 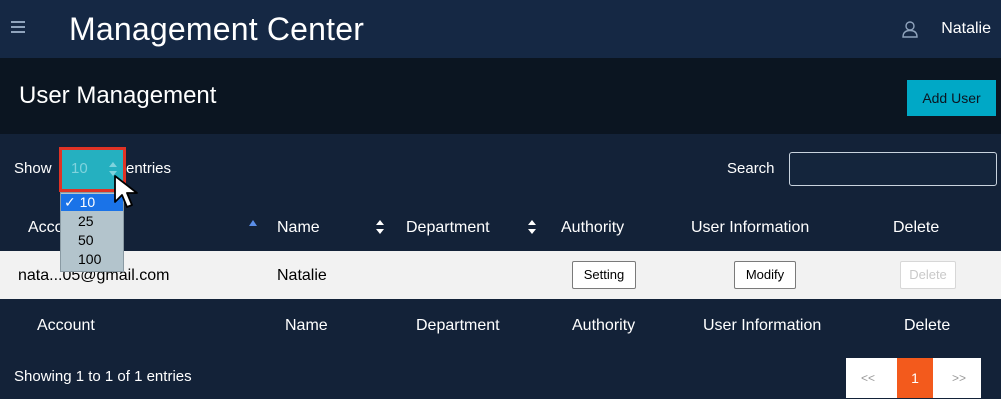 What do you see at coordinates (893, 169) in the screenshot?
I see `search-input` at bounding box center [893, 169].